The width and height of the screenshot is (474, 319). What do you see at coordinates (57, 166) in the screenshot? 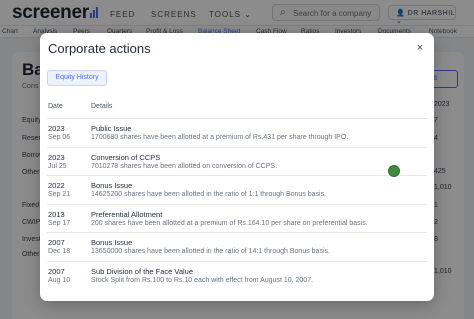
I see `row-date: Jul 25` at bounding box center [57, 166].